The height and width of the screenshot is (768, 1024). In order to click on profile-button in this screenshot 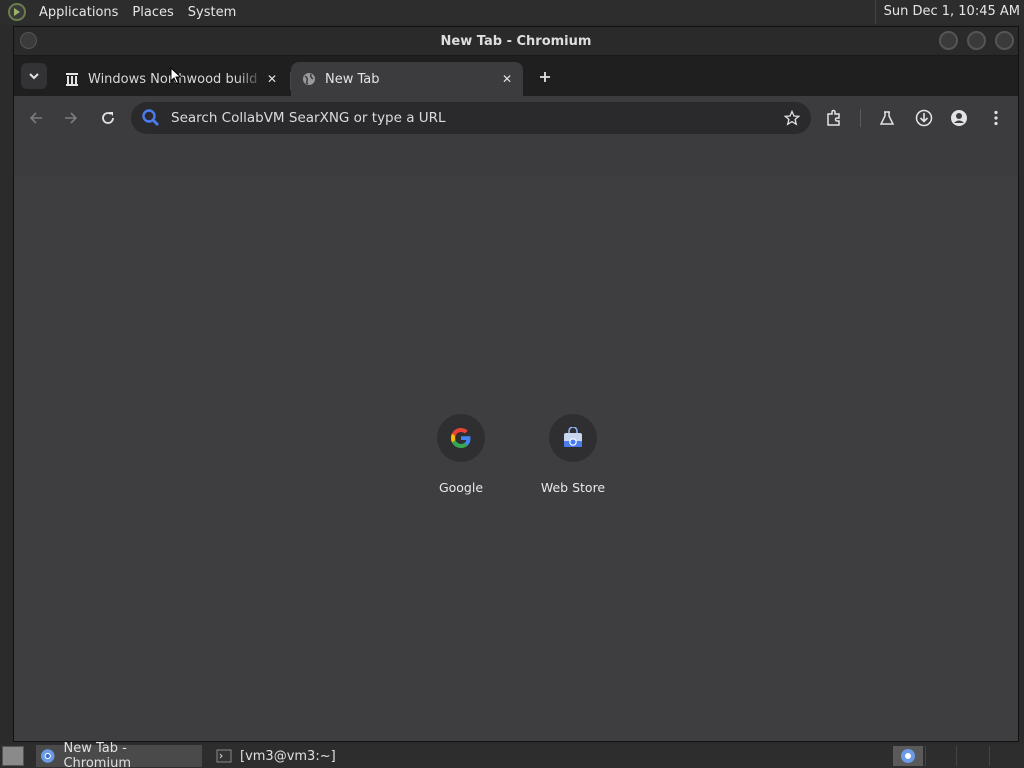, I will do `click(959, 118)`.